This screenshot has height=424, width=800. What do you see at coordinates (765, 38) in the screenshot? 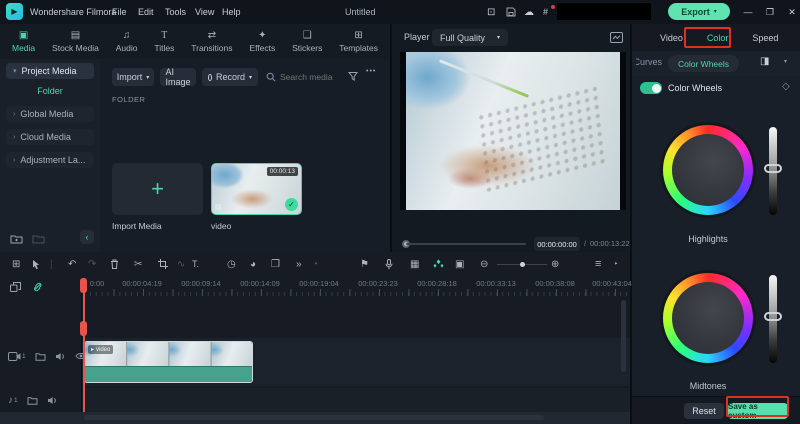
I see `tab-speed: Speed` at bounding box center [765, 38].